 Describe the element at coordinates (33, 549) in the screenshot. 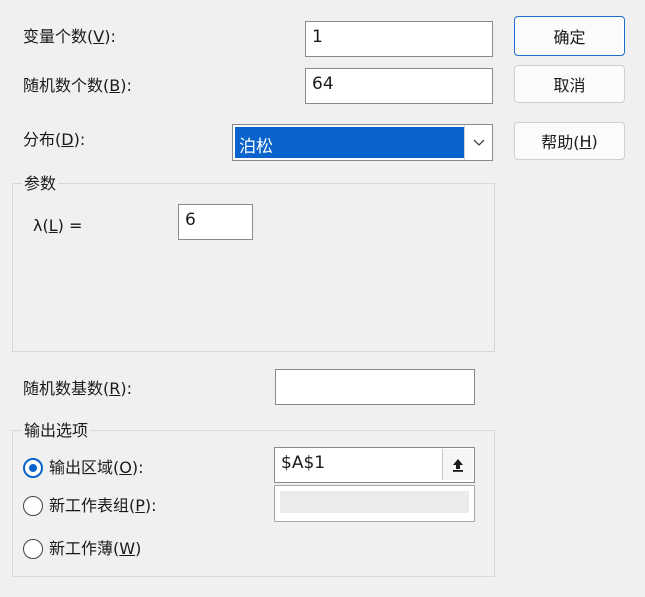

I see `new-workbook-radio` at that location.